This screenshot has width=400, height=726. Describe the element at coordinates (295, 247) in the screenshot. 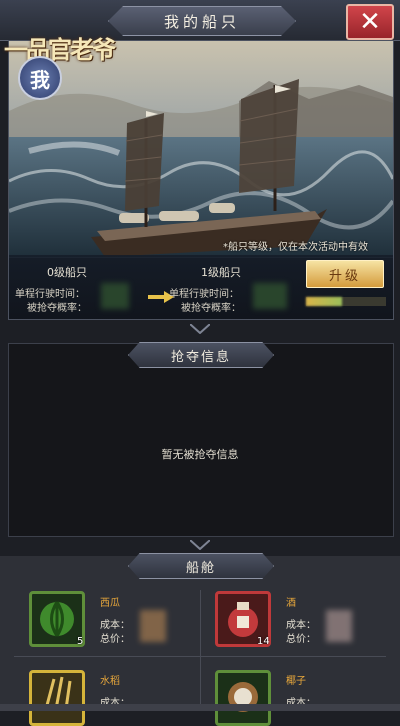

I see `ship-level-note: *船只等级，仅在本次活动中有效` at that location.